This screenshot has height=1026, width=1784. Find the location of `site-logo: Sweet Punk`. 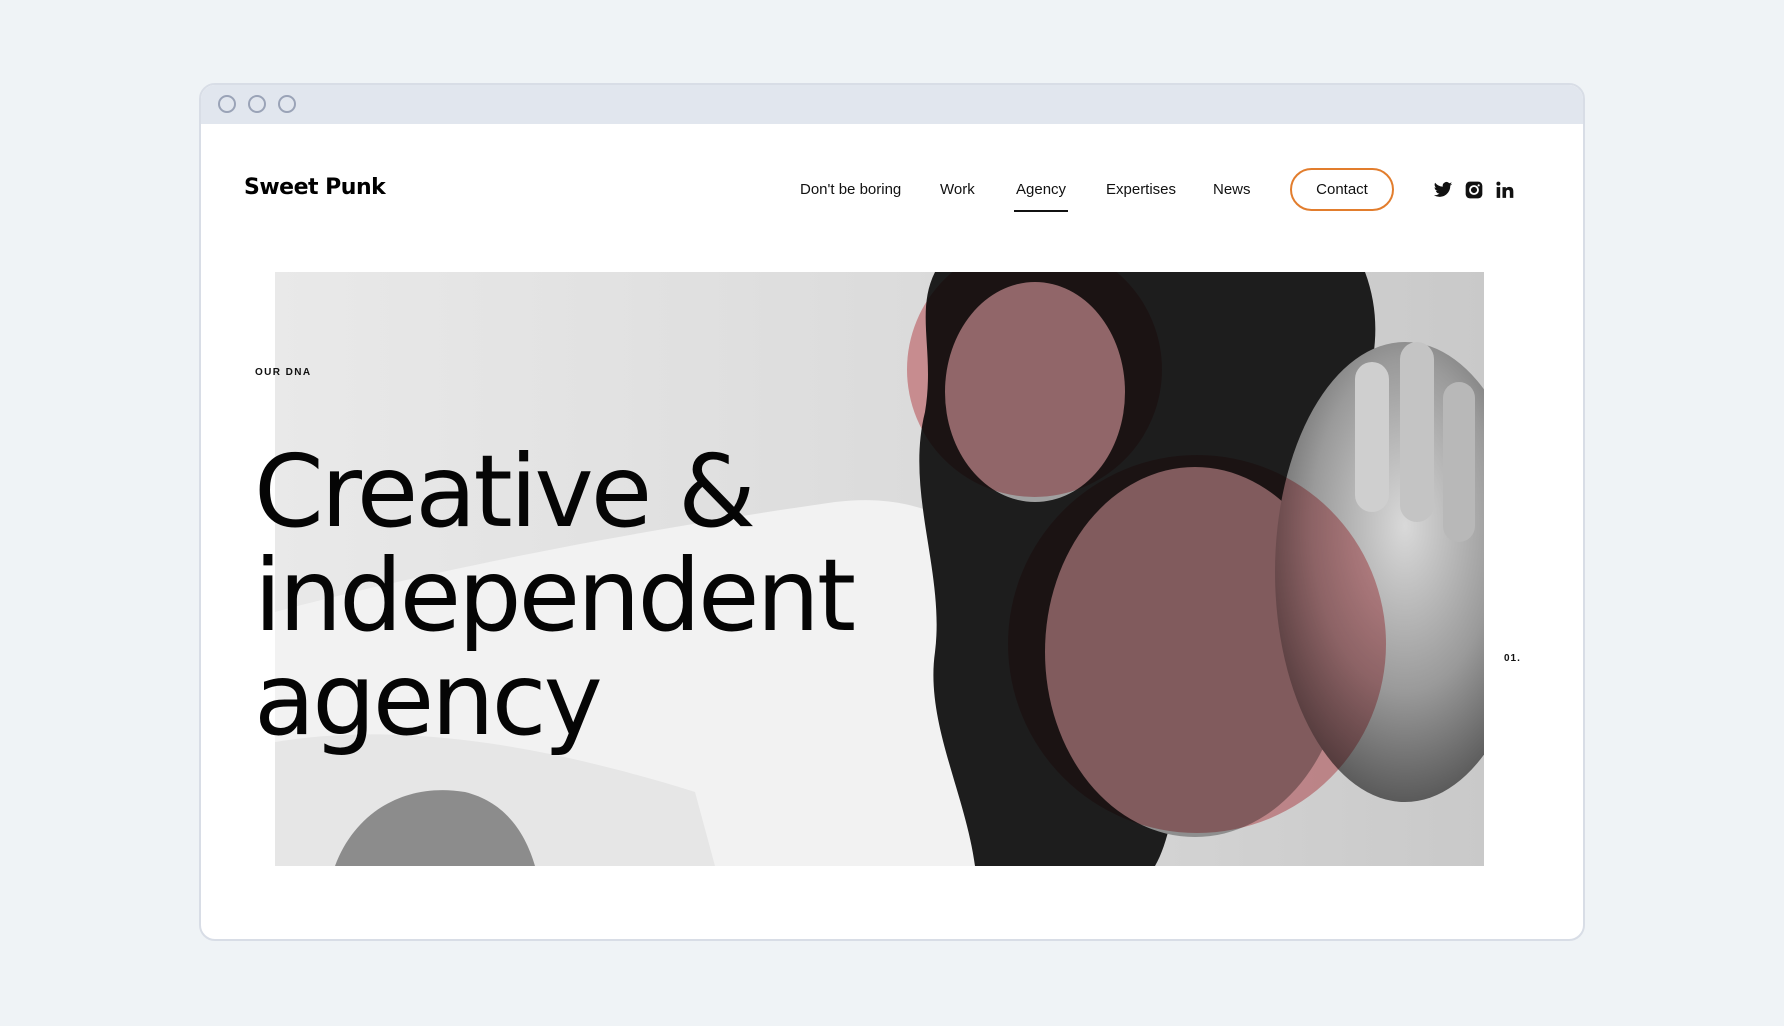

site-logo: Sweet Punk is located at coordinates (315, 187).